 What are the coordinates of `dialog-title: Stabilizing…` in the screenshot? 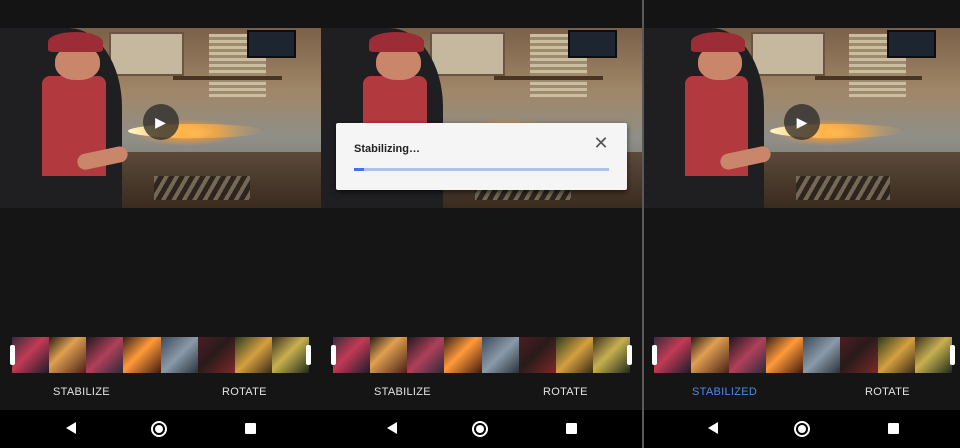 It's located at (387, 149).